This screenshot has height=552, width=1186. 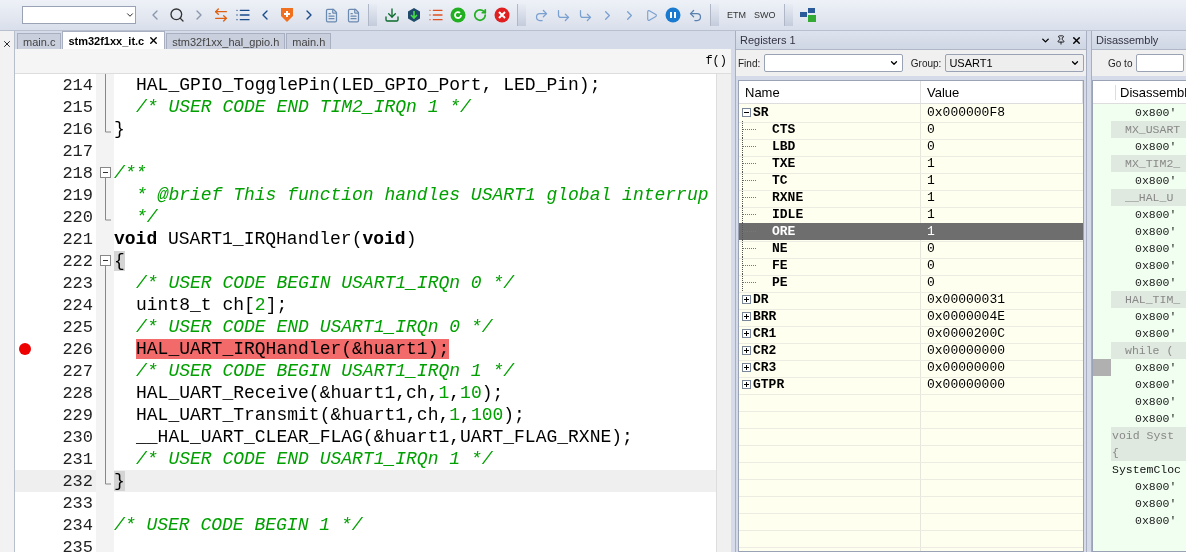 I want to click on shield-icon, so click(x=287, y=15).